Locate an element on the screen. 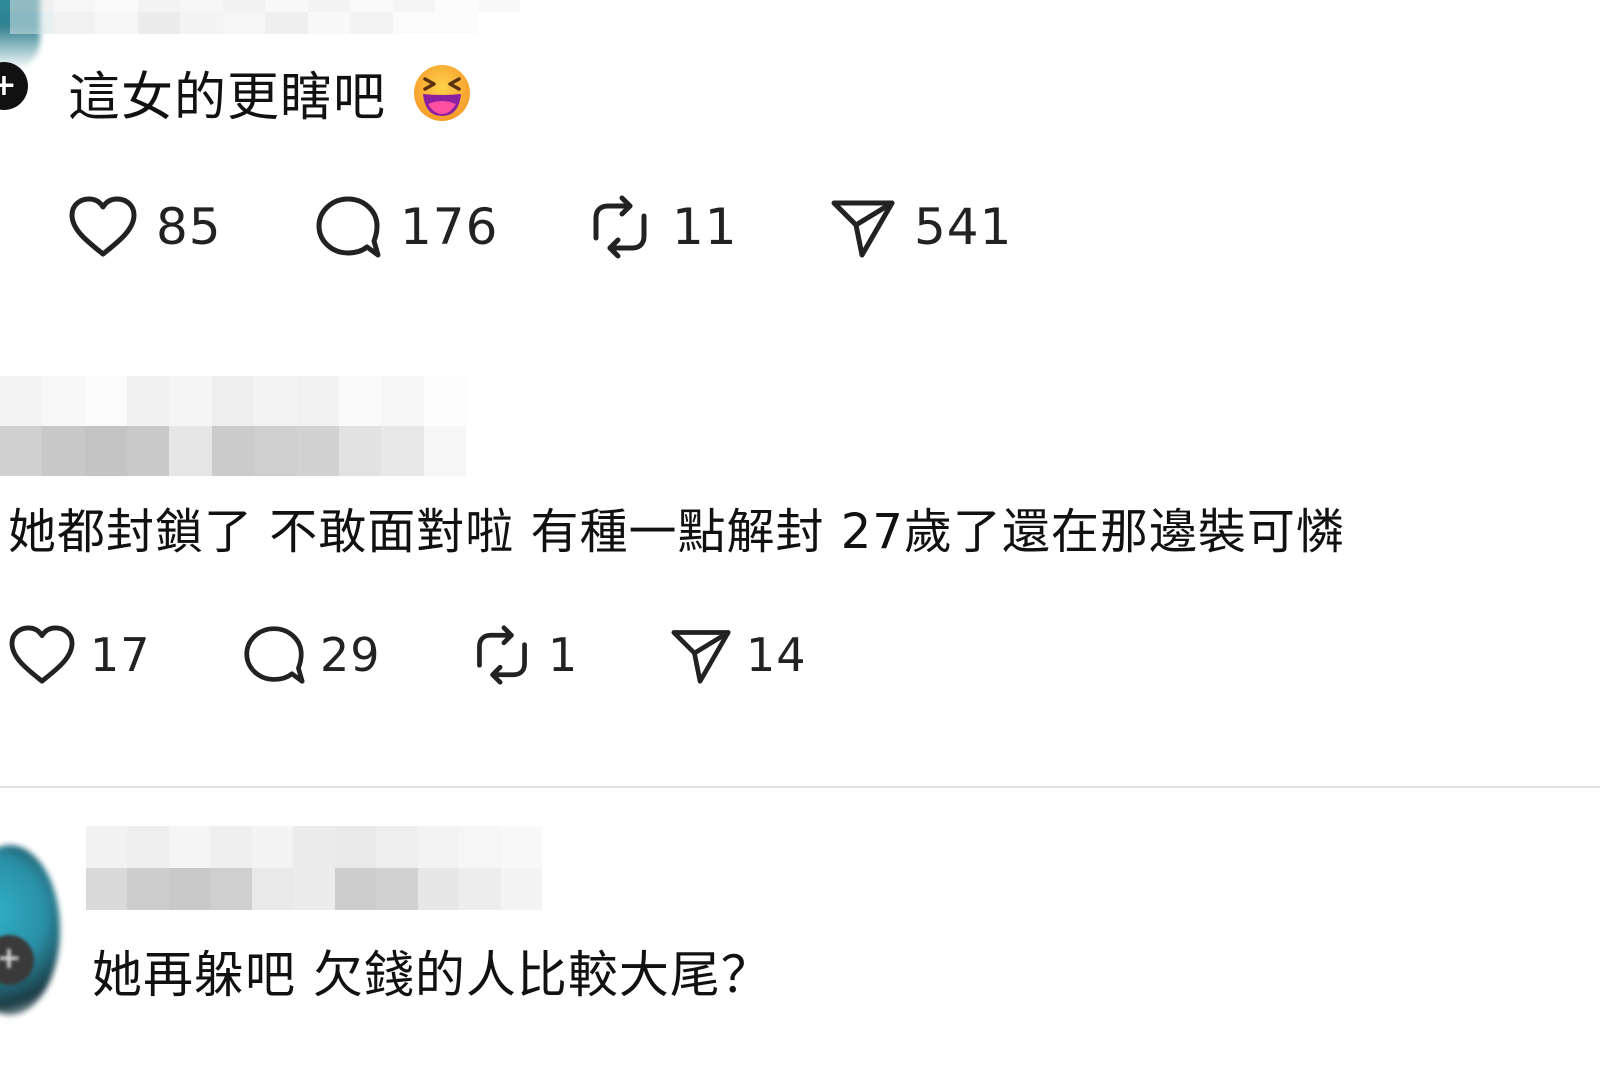 This screenshot has height=1066, width=1600. post-text: 這女的更瞎吧 is located at coordinates (270, 92).